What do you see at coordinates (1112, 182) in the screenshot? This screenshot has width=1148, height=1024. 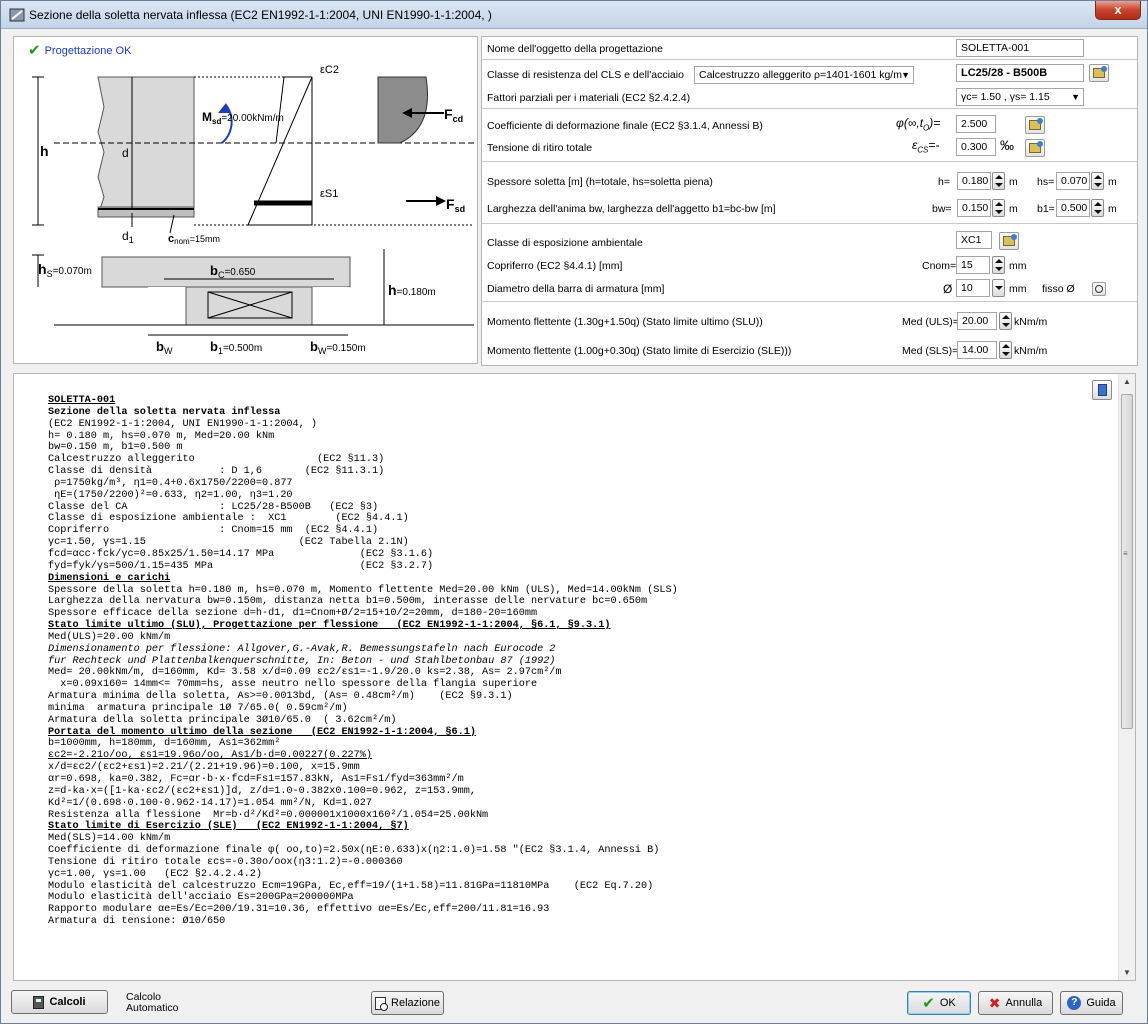 I see `hs-unit: m` at bounding box center [1112, 182].